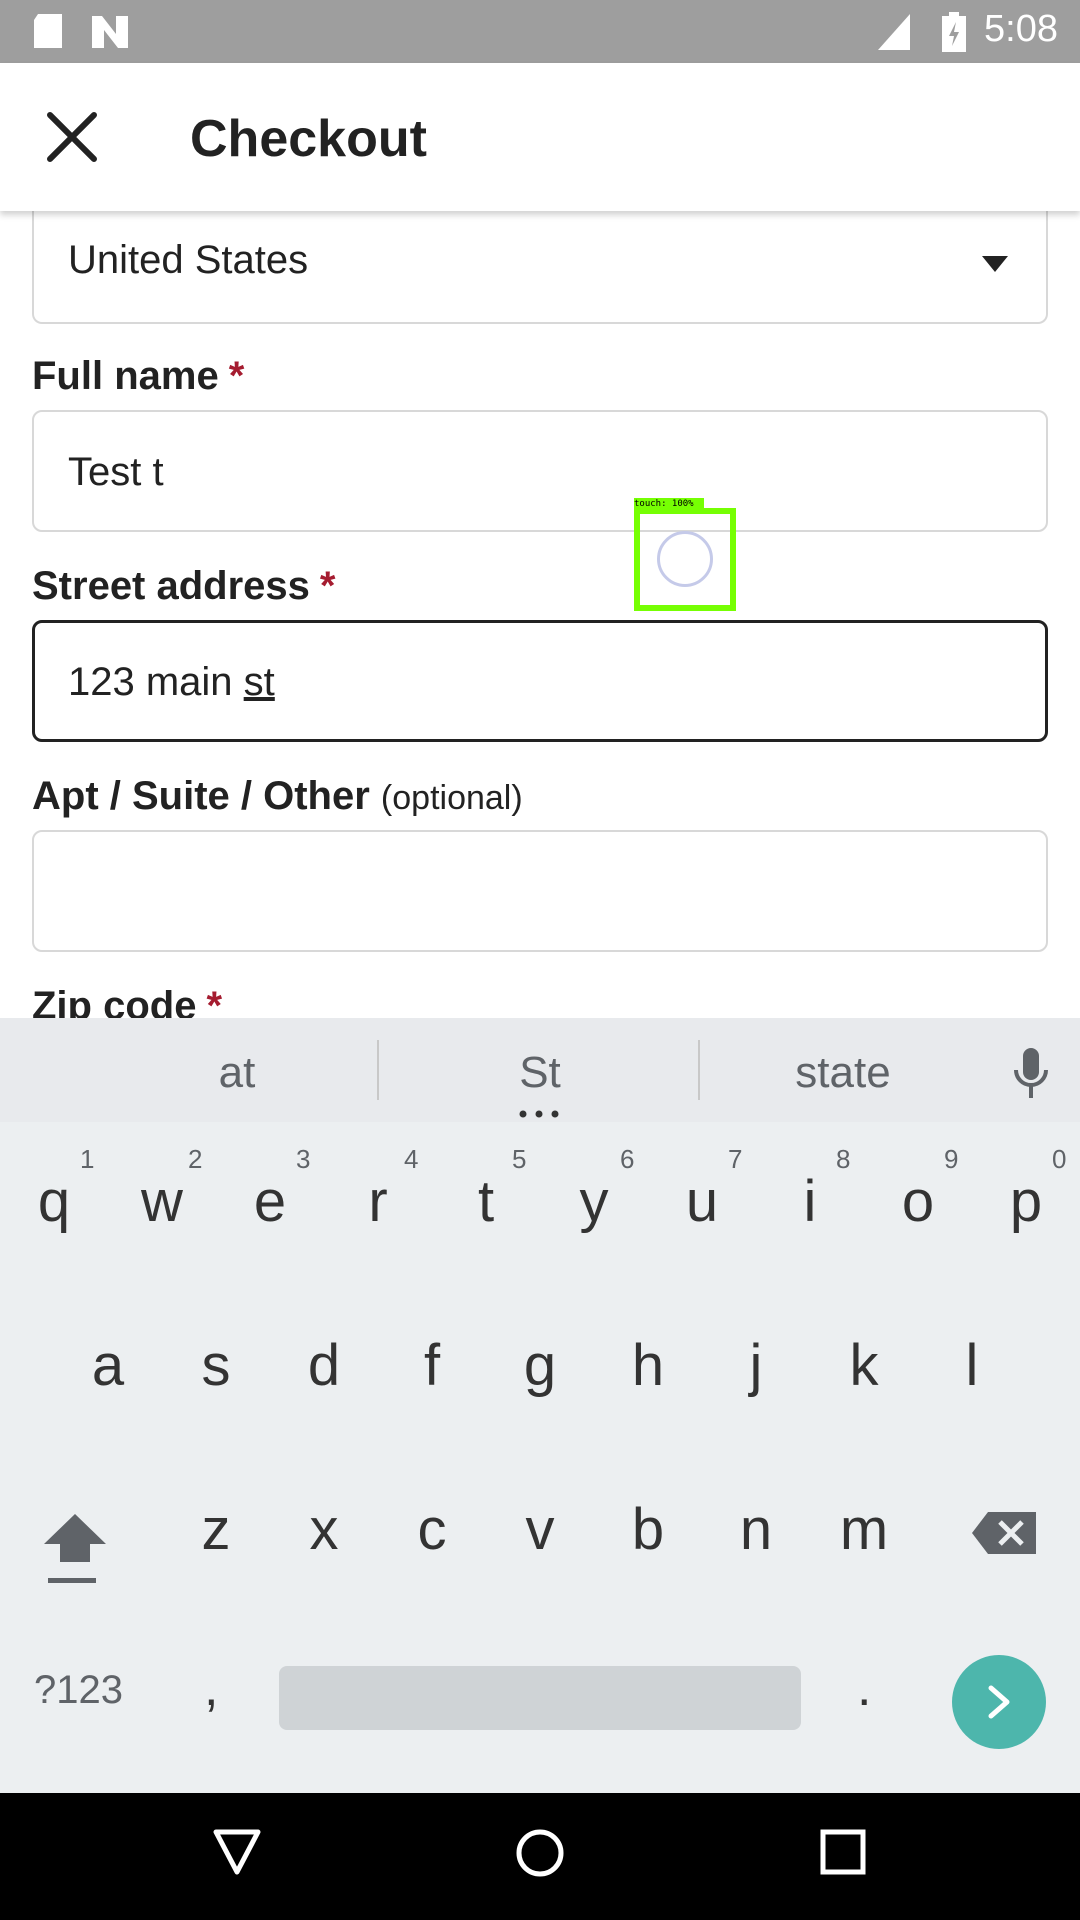 This screenshot has width=1080, height=1920. What do you see at coordinates (864, 1529) in the screenshot?
I see `key-m: m` at bounding box center [864, 1529].